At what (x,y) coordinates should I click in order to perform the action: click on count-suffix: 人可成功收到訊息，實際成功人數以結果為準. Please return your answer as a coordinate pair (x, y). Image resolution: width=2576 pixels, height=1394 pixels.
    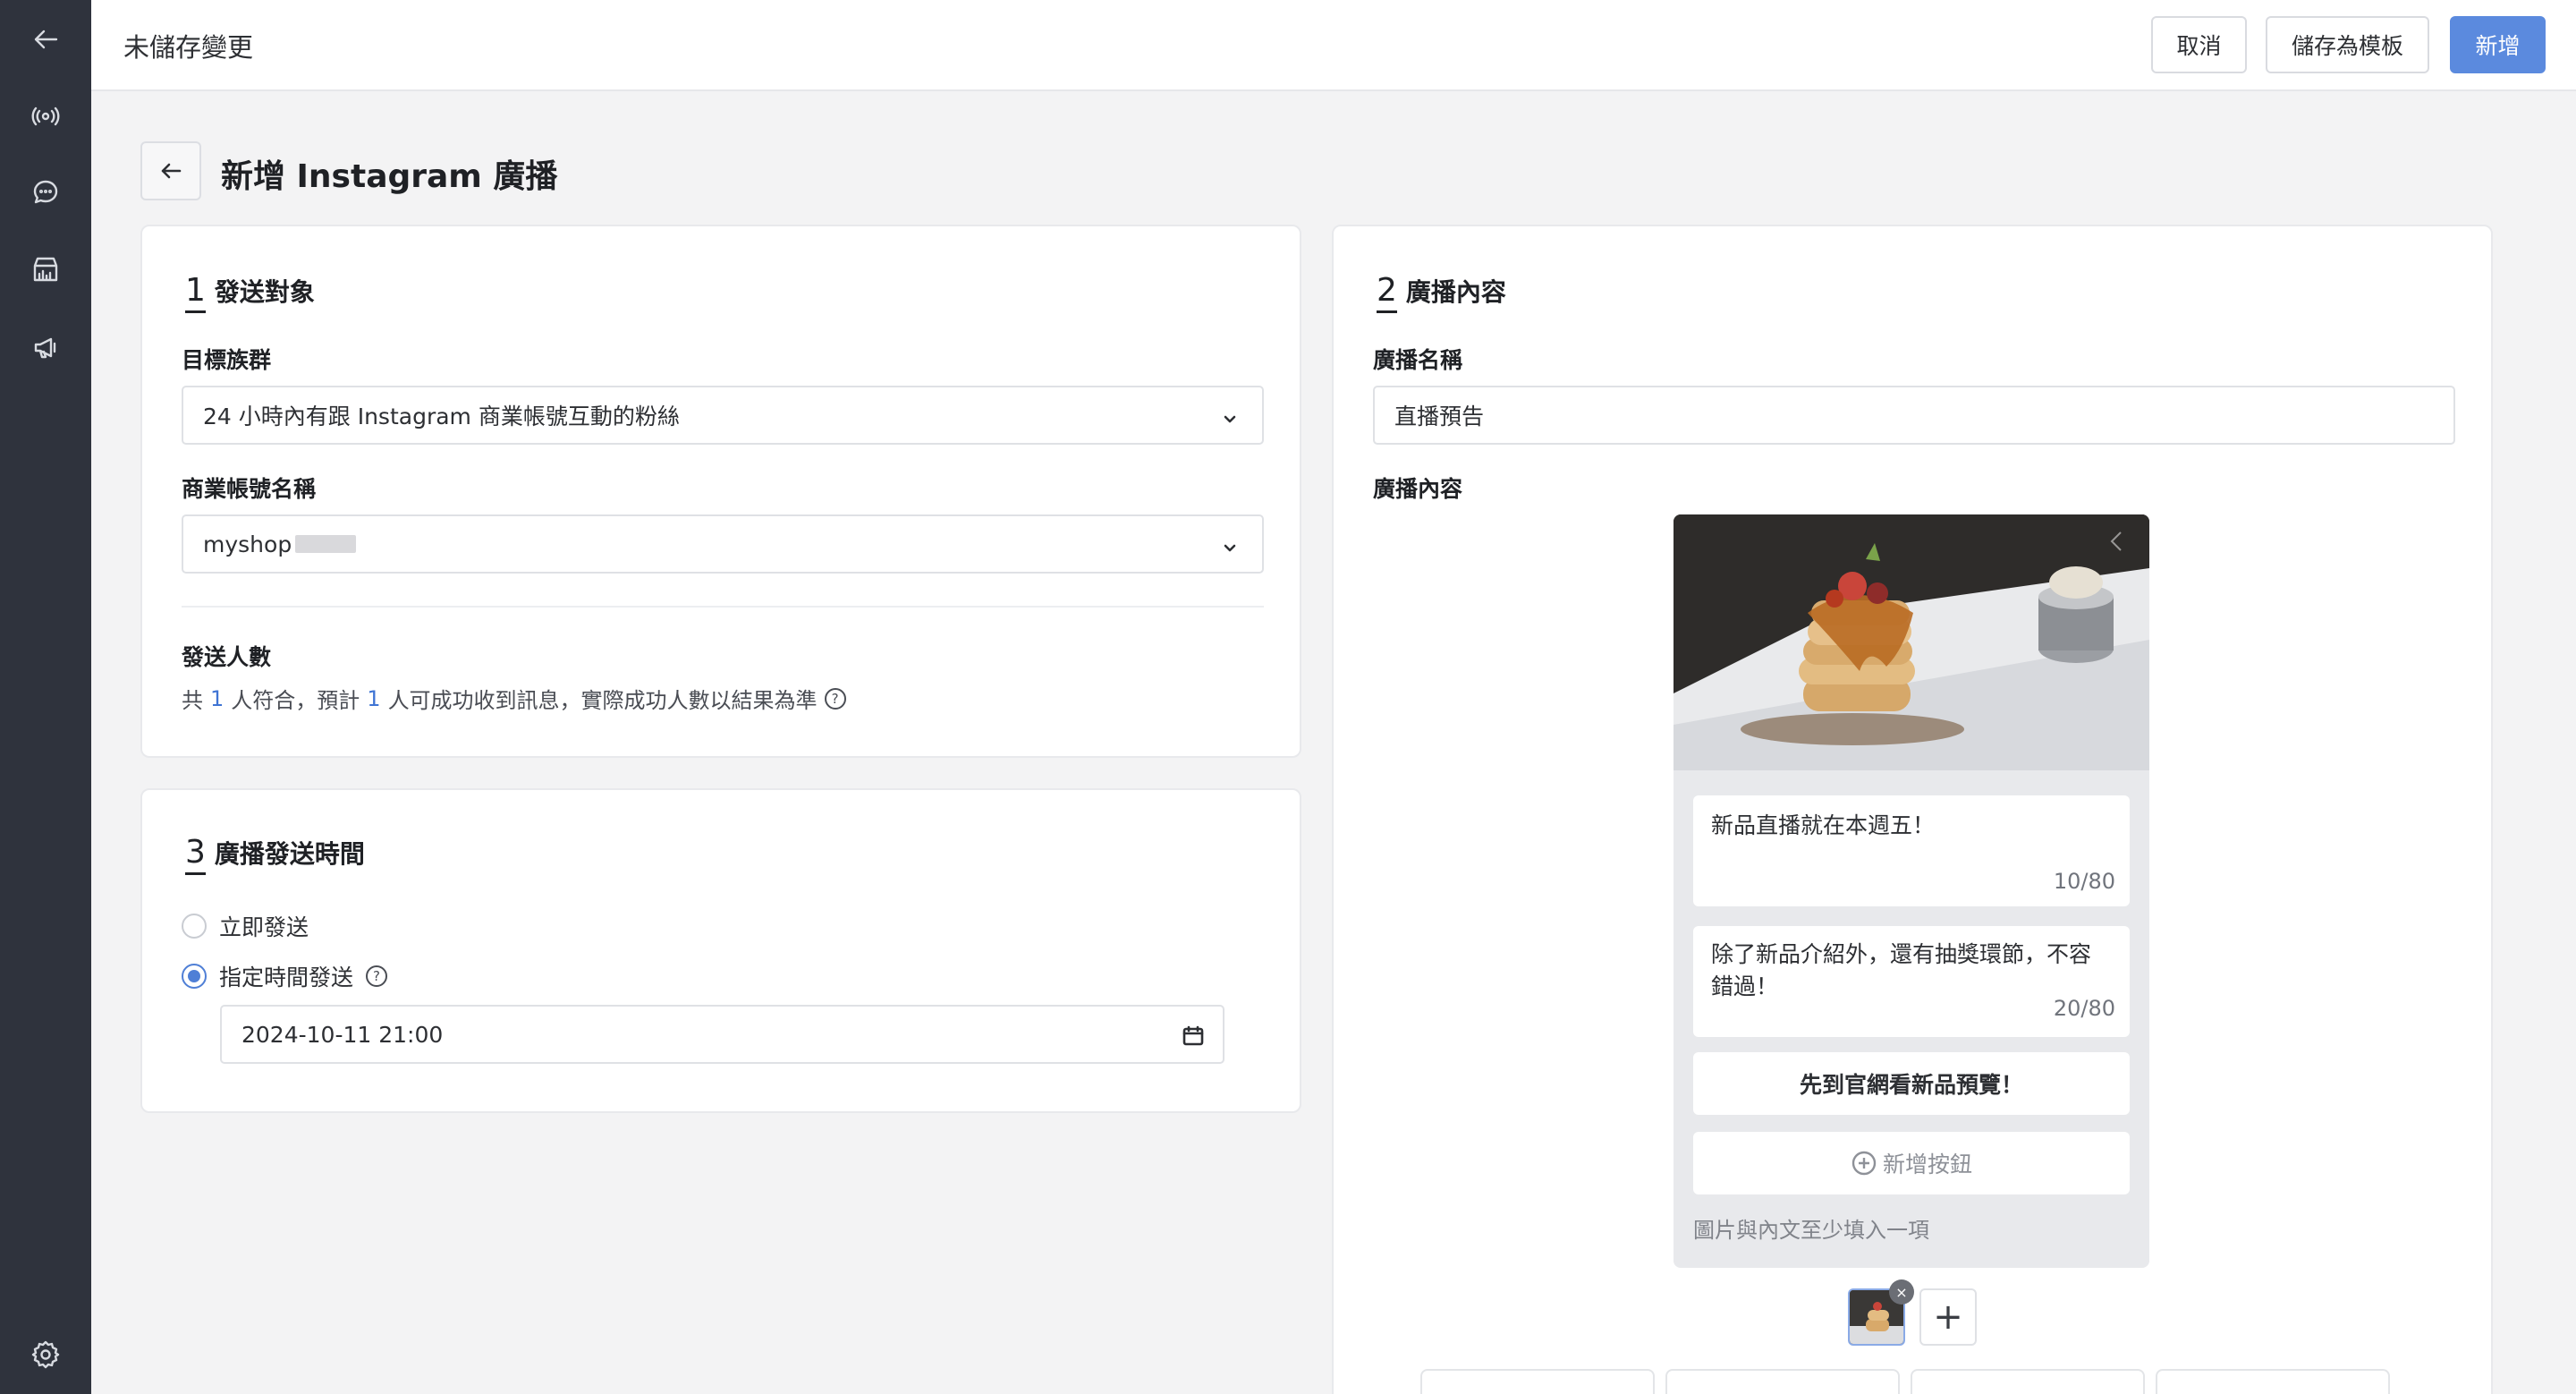
    Looking at the image, I should click on (602, 700).